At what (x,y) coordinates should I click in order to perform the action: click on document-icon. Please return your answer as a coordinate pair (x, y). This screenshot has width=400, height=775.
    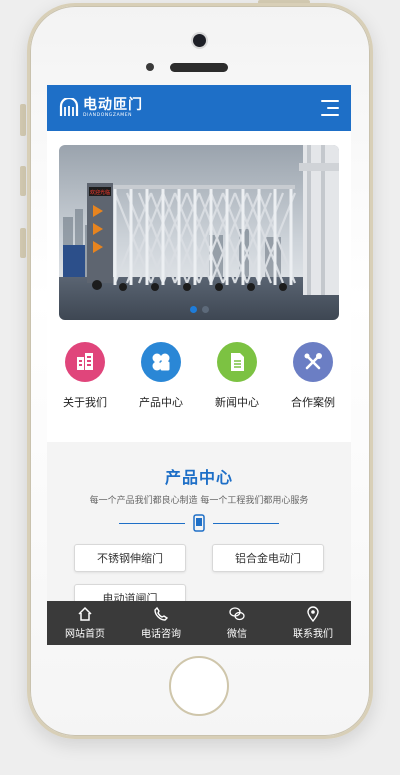
    Looking at the image, I should click on (237, 362).